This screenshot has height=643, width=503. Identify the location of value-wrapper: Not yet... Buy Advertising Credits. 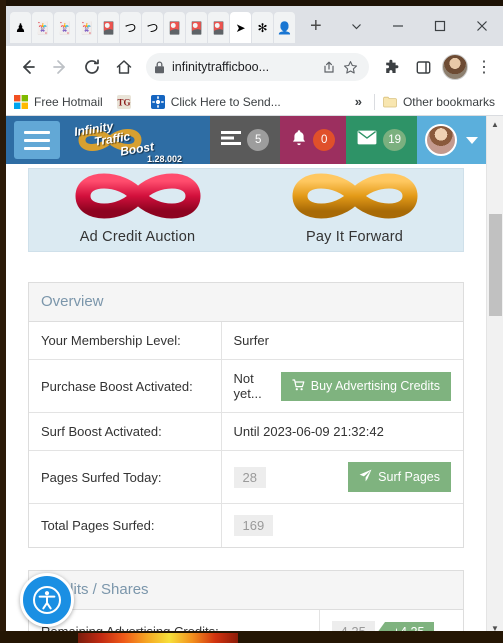
(342, 386).